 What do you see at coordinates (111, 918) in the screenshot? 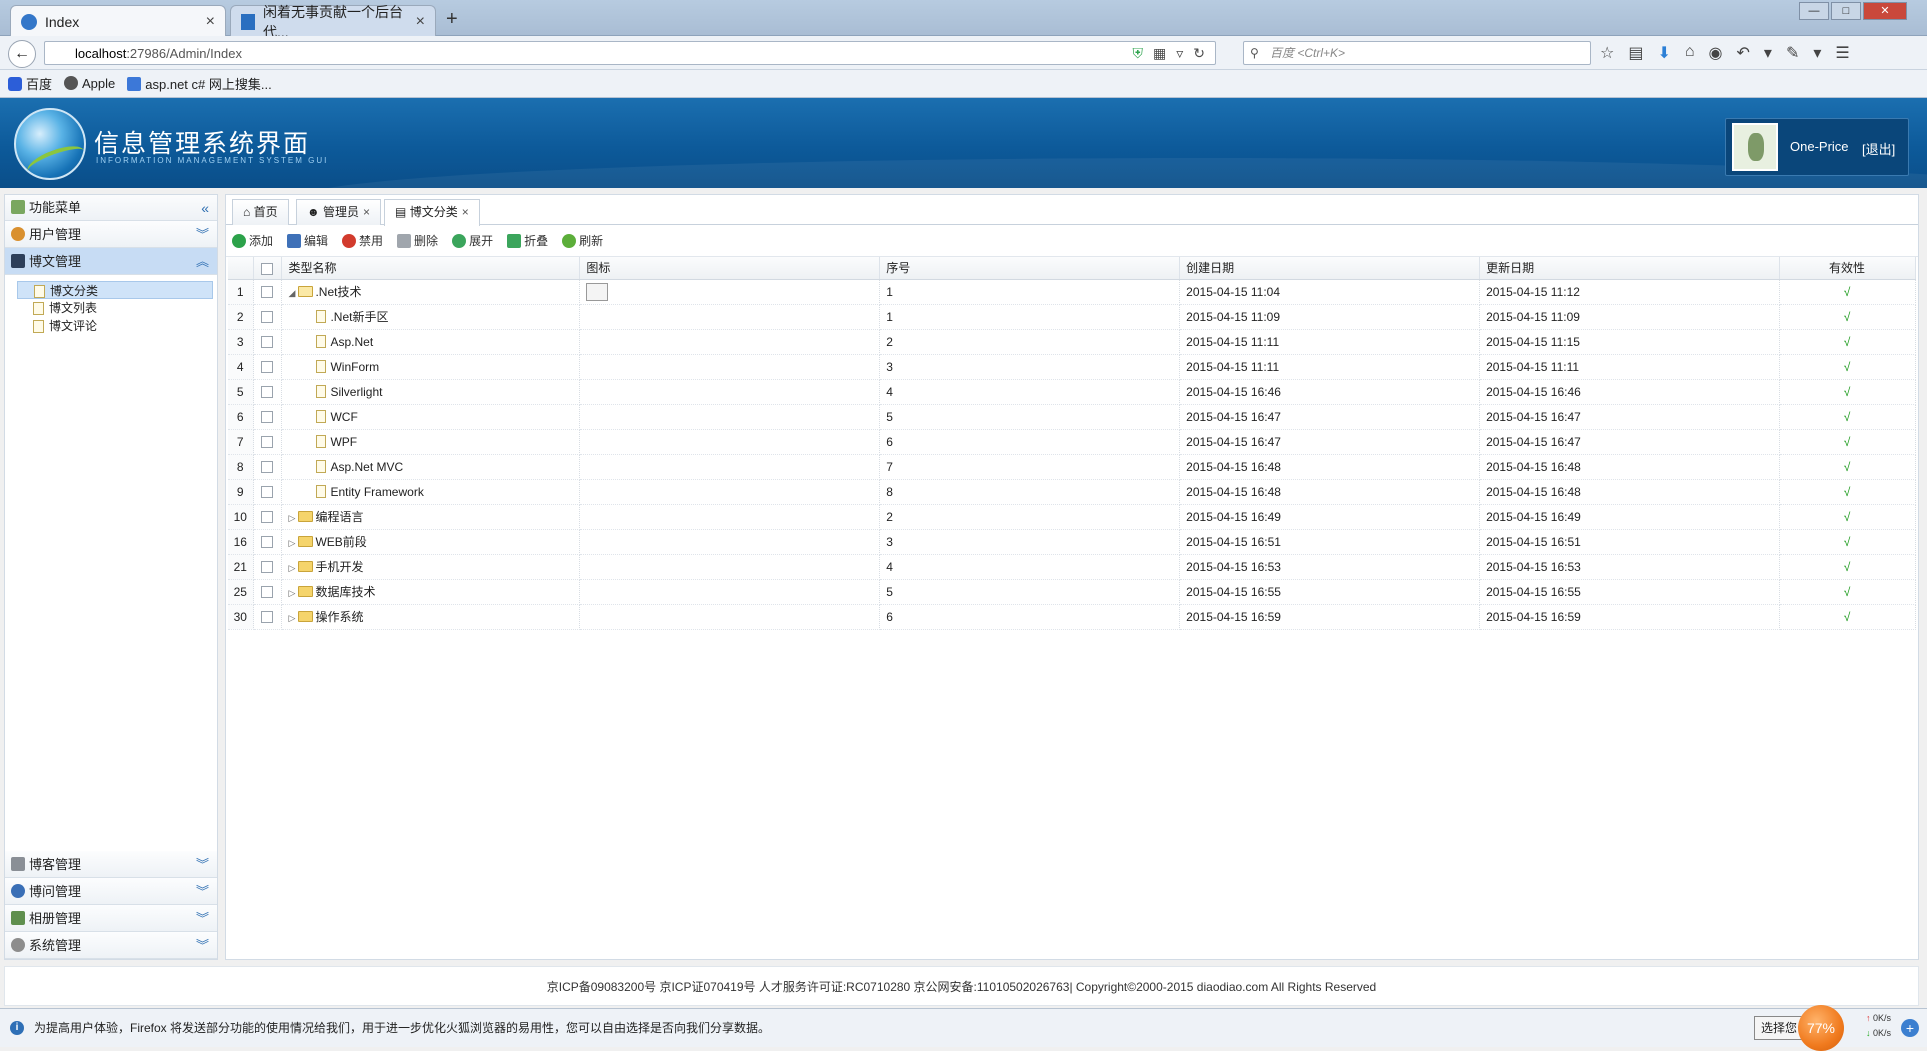
I see `sidebar-item-album-management: 相册管理 ︾` at bounding box center [111, 918].